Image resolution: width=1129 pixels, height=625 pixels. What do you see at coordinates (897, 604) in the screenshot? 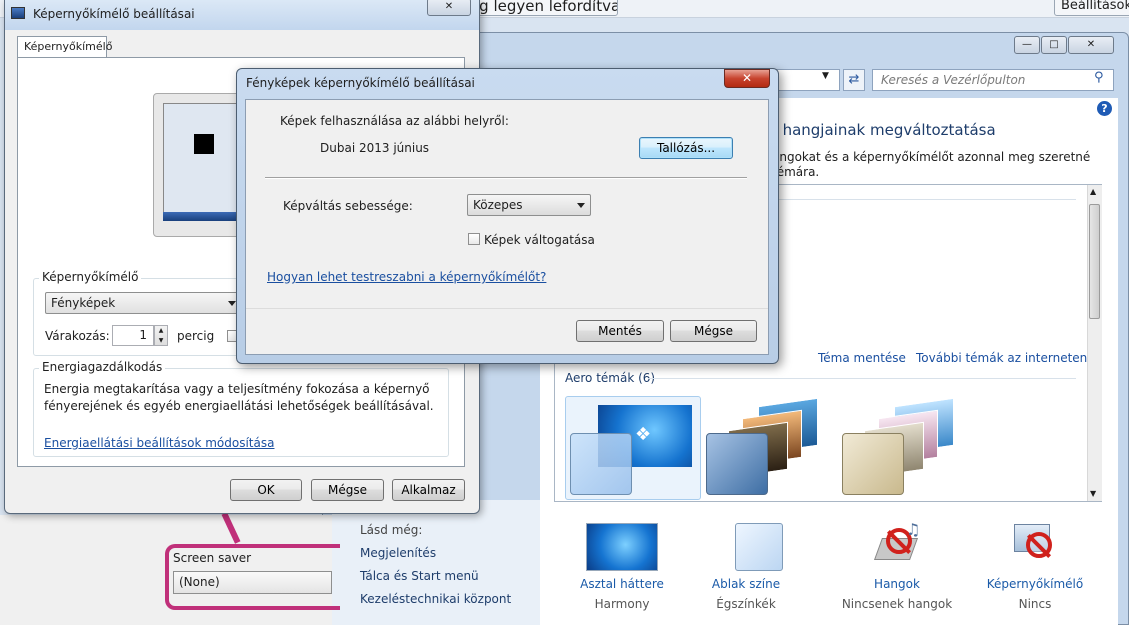
I see `sounds-value: Nincsenek hangok` at bounding box center [897, 604].